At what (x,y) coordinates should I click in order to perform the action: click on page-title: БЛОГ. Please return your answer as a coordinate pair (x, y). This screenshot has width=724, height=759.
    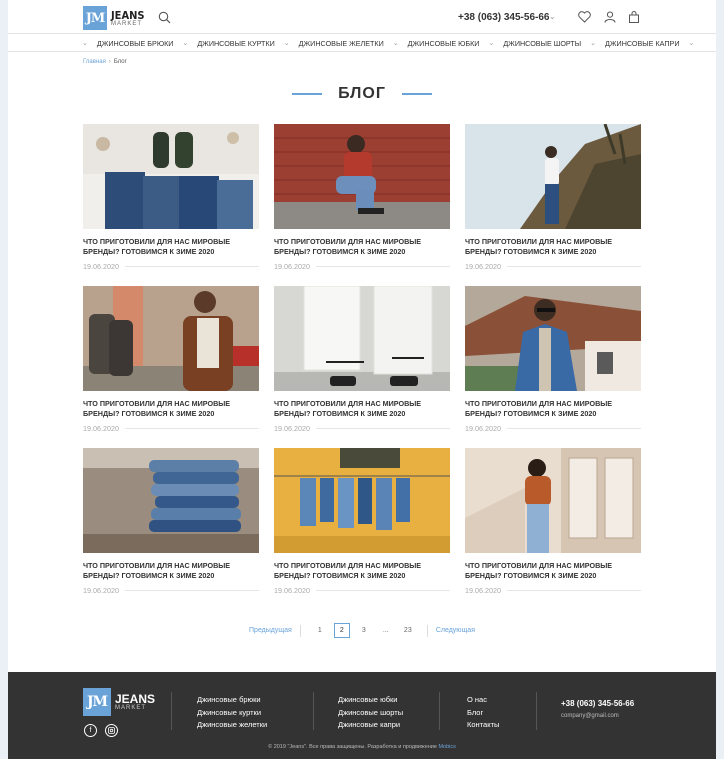
    Looking at the image, I should click on (362, 93).